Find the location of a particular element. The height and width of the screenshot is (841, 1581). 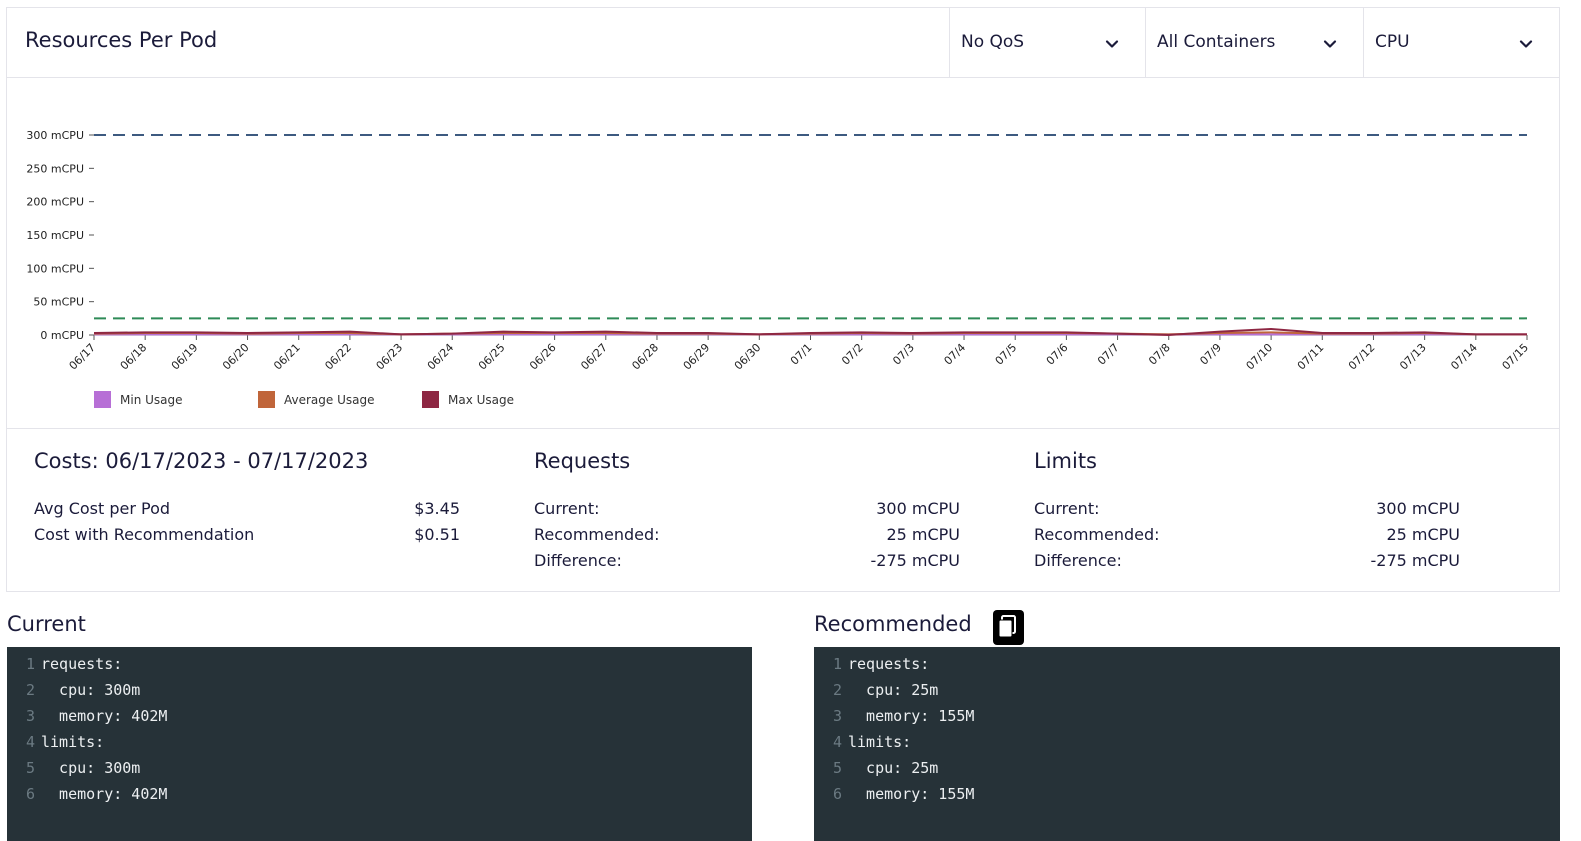

y-tick-label: 200 mCPU is located at coordinates (55, 202).